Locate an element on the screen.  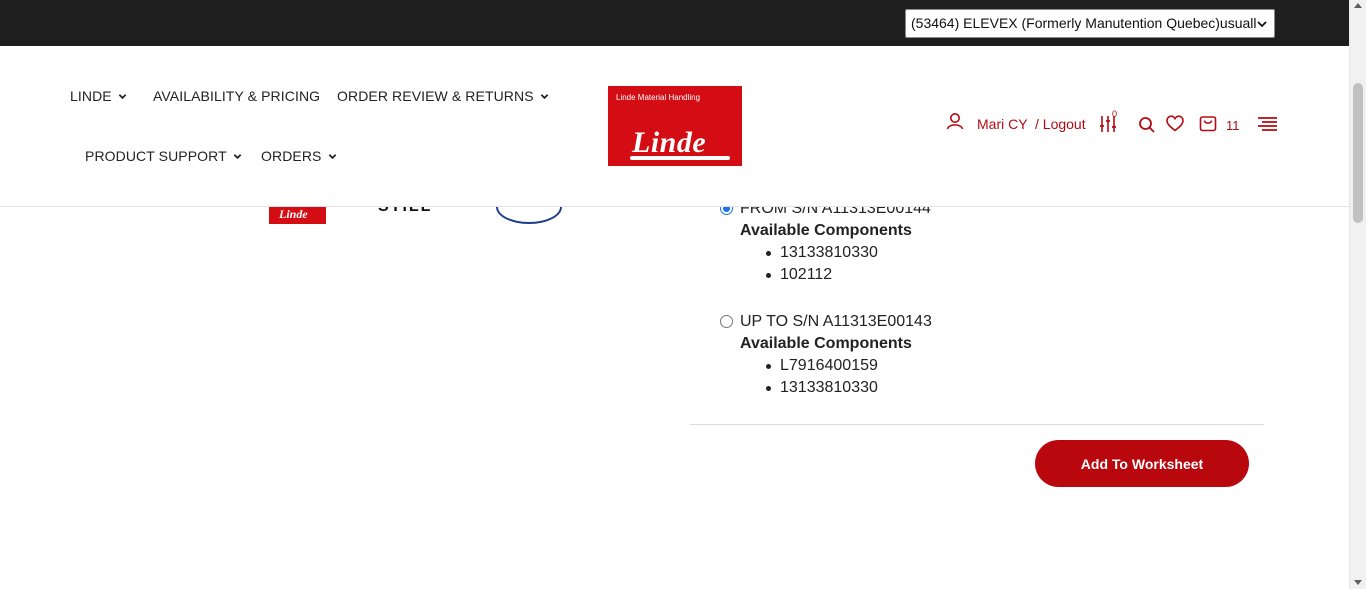
components-title-1: Available Components is located at coordinates (826, 230).